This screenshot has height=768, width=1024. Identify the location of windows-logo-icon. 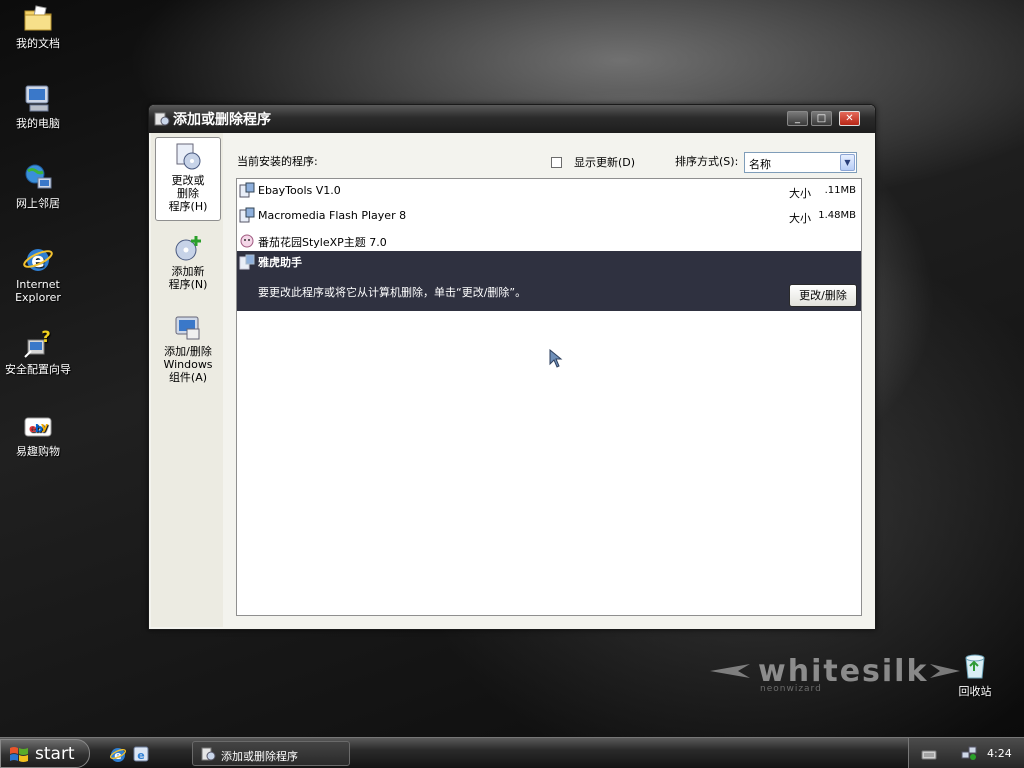
(19, 754).